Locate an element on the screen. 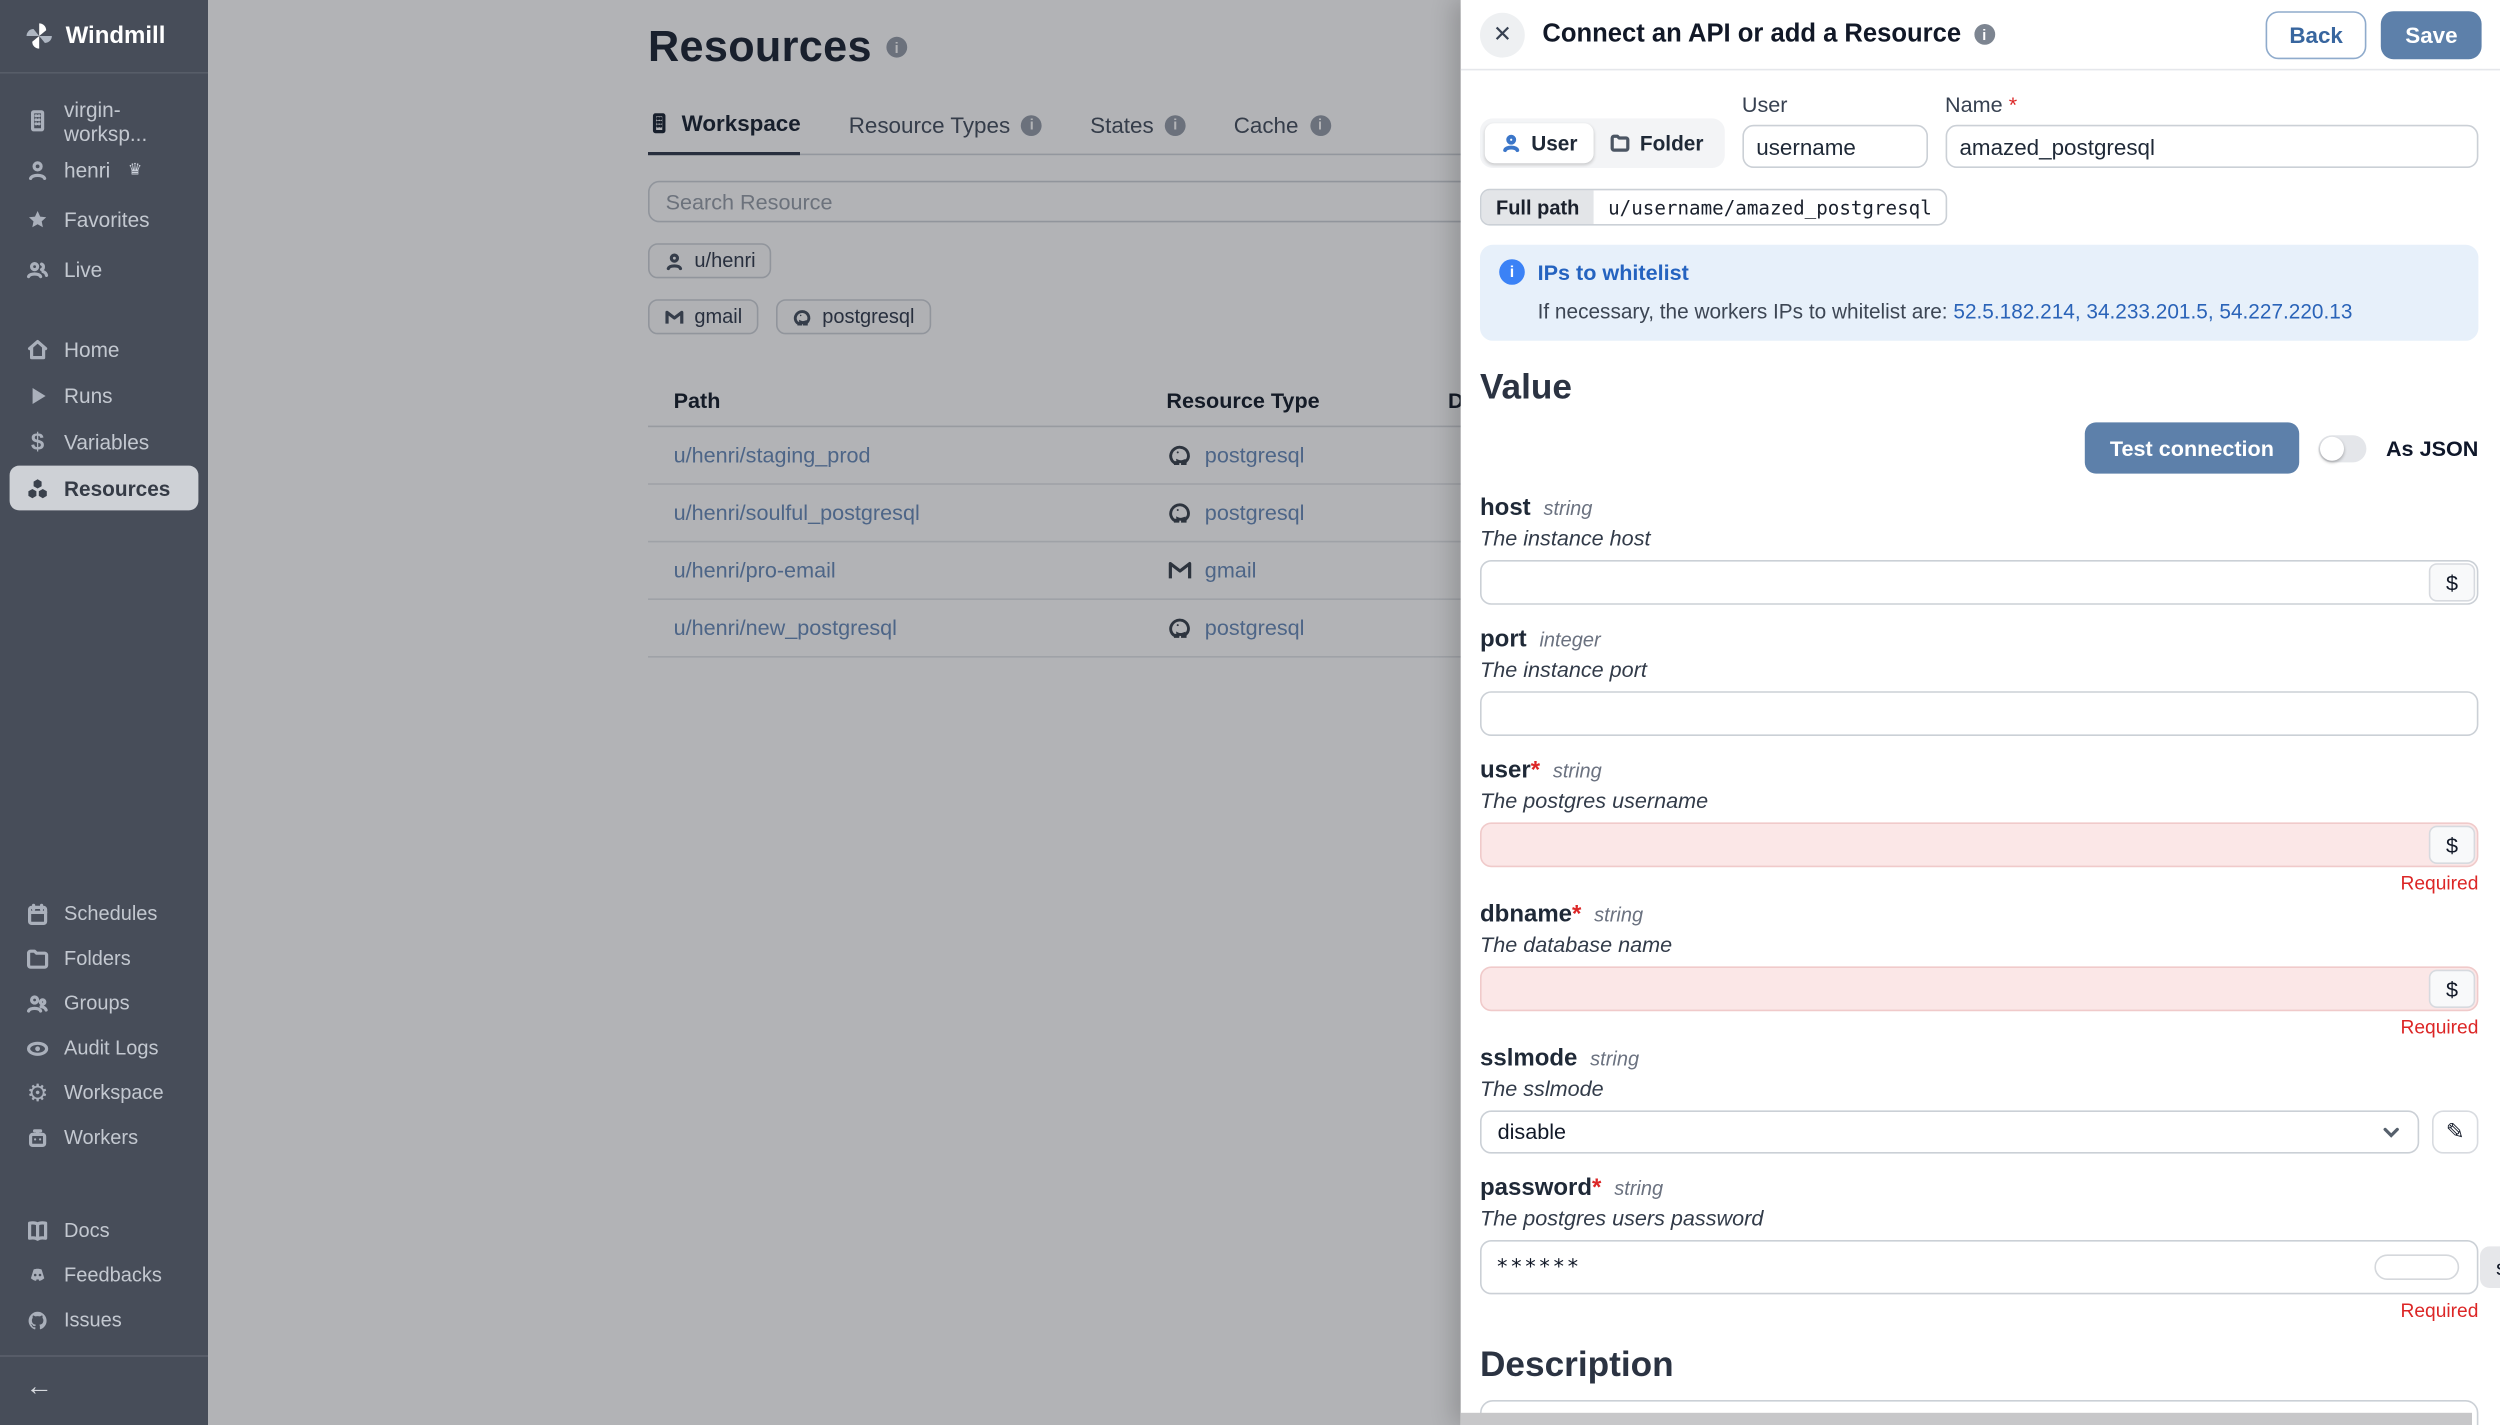 The width and height of the screenshot is (2500, 1425). horizontal-scrollbar is located at coordinates (1966, 1418).